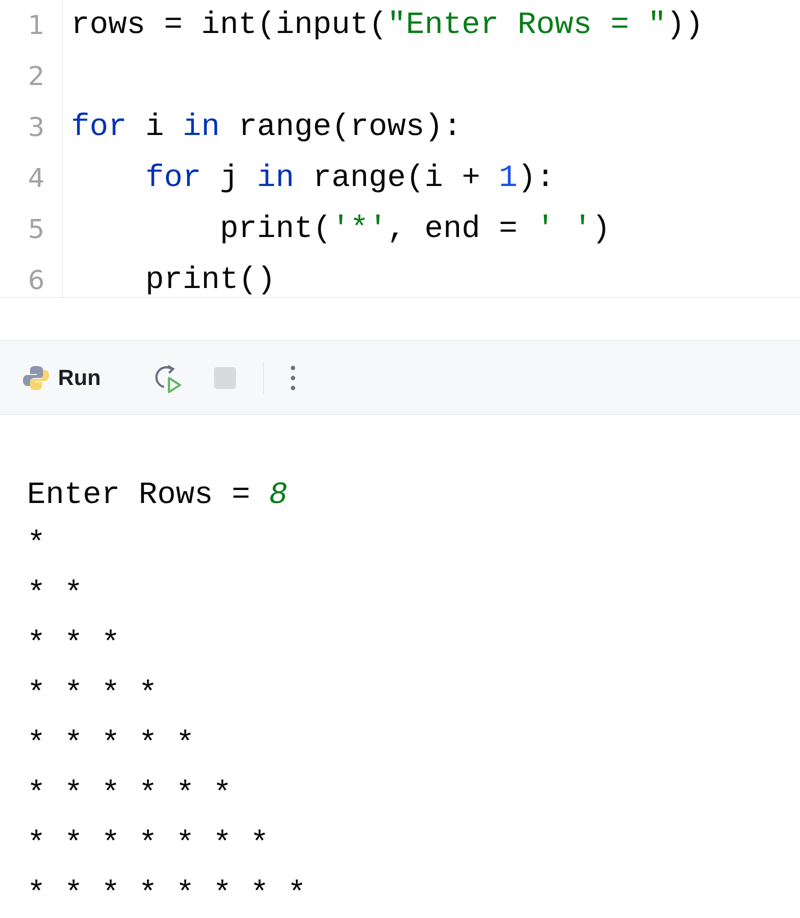 The width and height of the screenshot is (800, 918). What do you see at coordinates (414, 229) in the screenshot?
I see `code-line: print('*', end = ' ')` at bounding box center [414, 229].